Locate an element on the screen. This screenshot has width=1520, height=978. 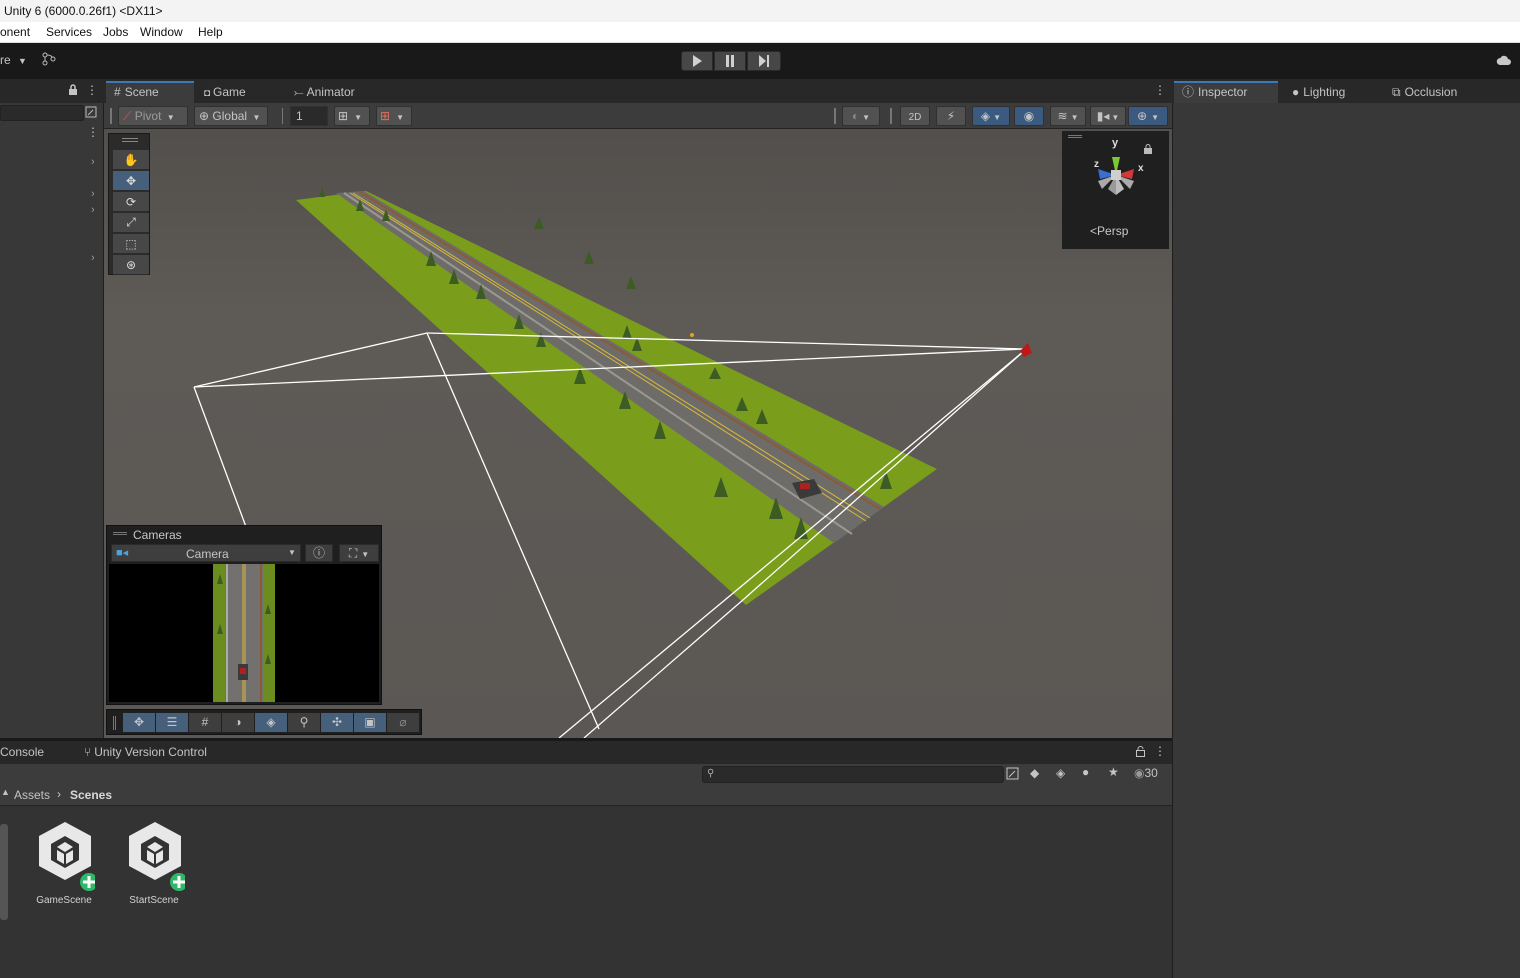
tab-console: Console is located at coordinates (22, 752).